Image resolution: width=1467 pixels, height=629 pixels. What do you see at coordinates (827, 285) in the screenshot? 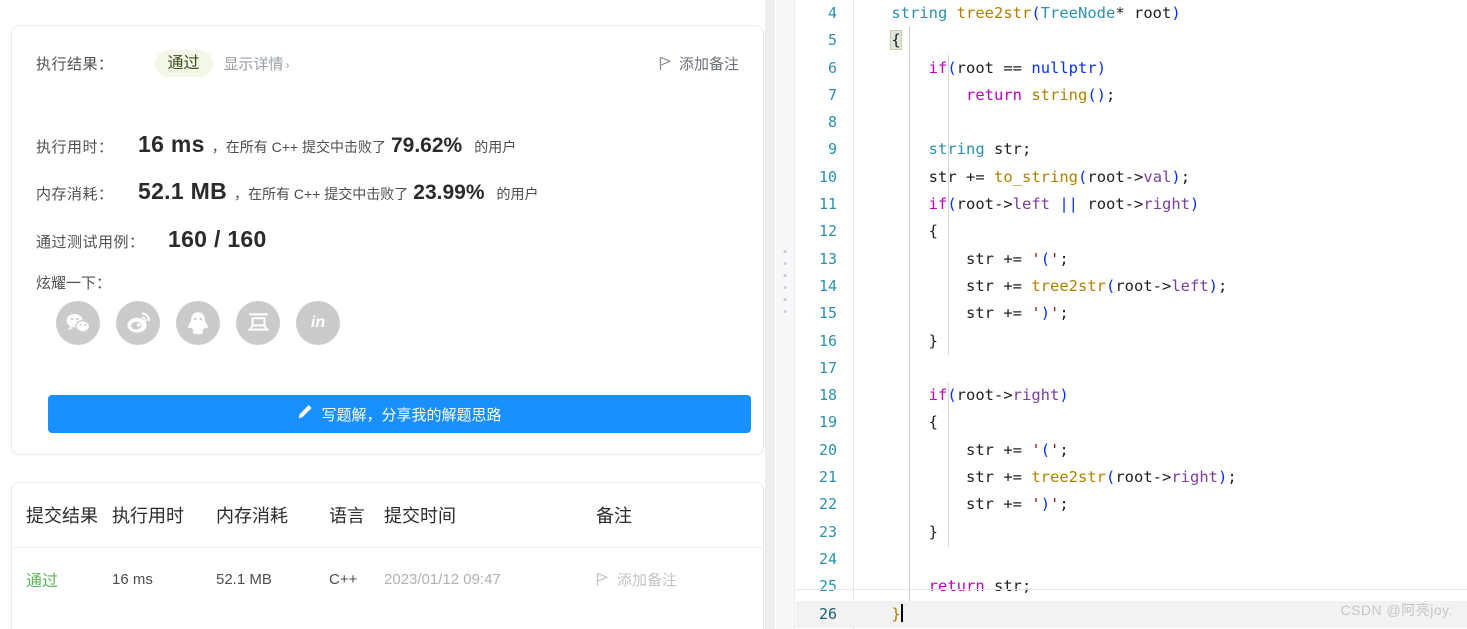
I see `line-number: 14` at bounding box center [827, 285].